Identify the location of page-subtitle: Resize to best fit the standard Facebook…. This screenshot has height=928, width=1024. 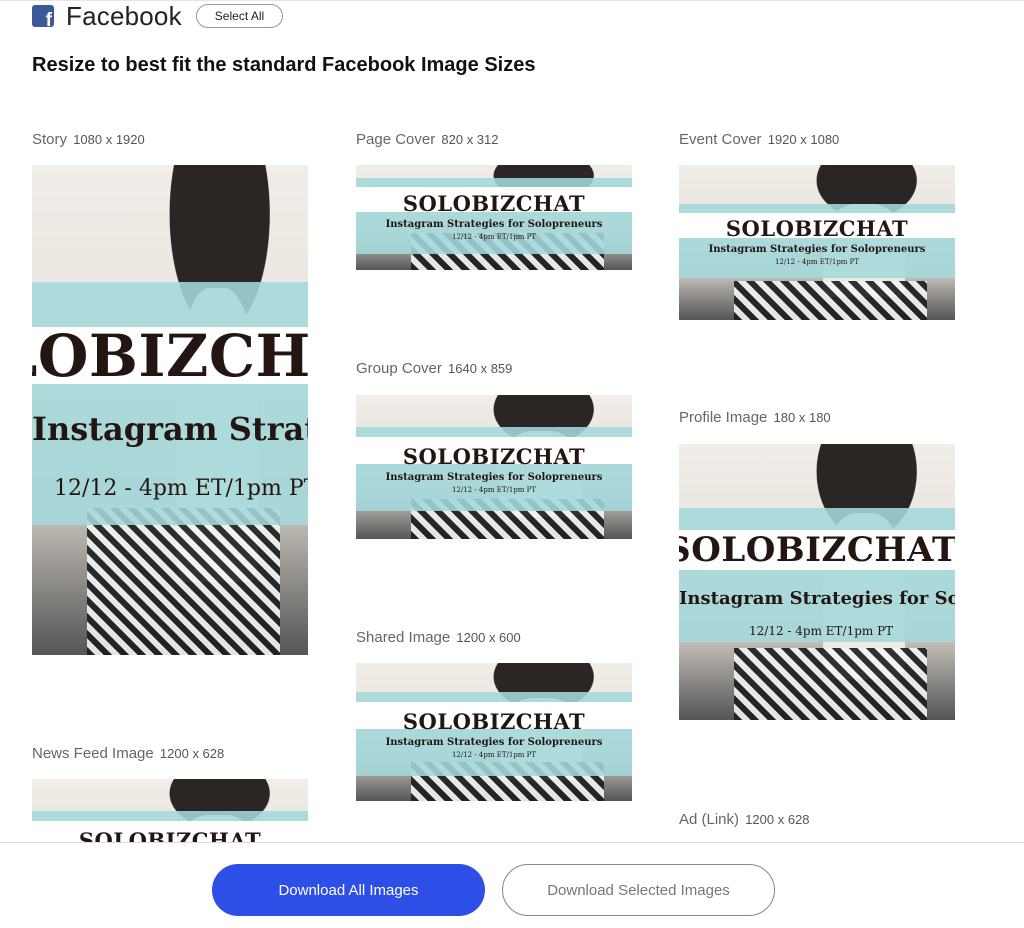
(284, 65).